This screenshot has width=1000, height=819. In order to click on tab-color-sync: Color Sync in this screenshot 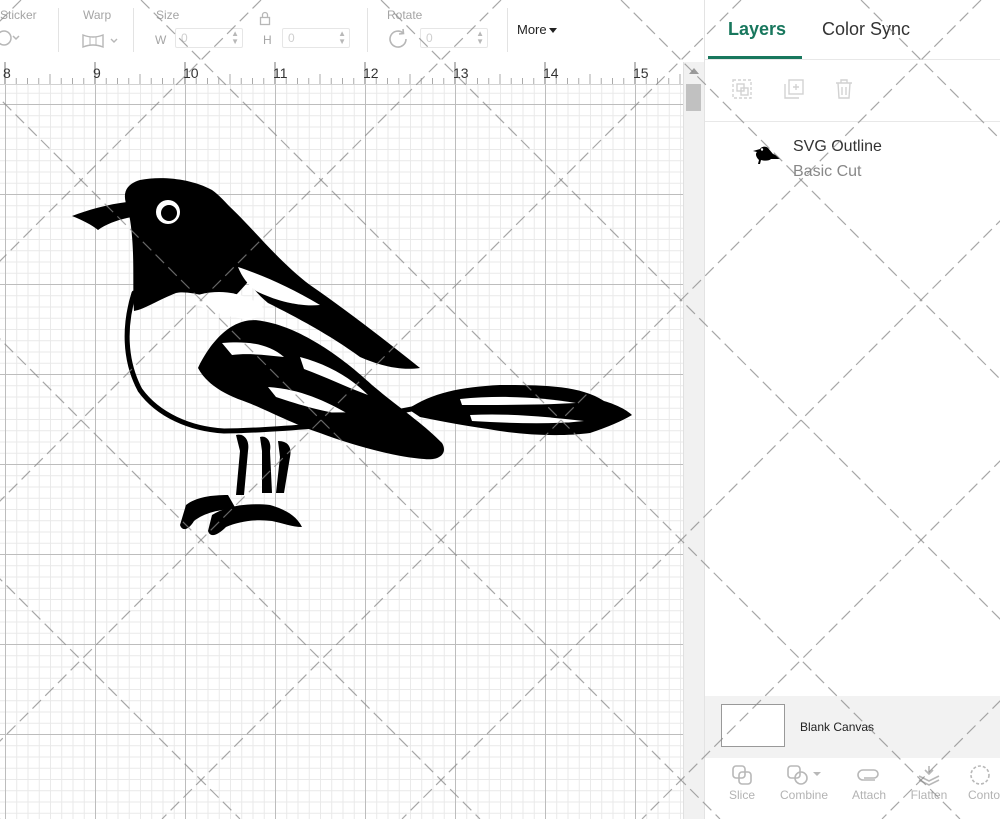, I will do `click(866, 29)`.